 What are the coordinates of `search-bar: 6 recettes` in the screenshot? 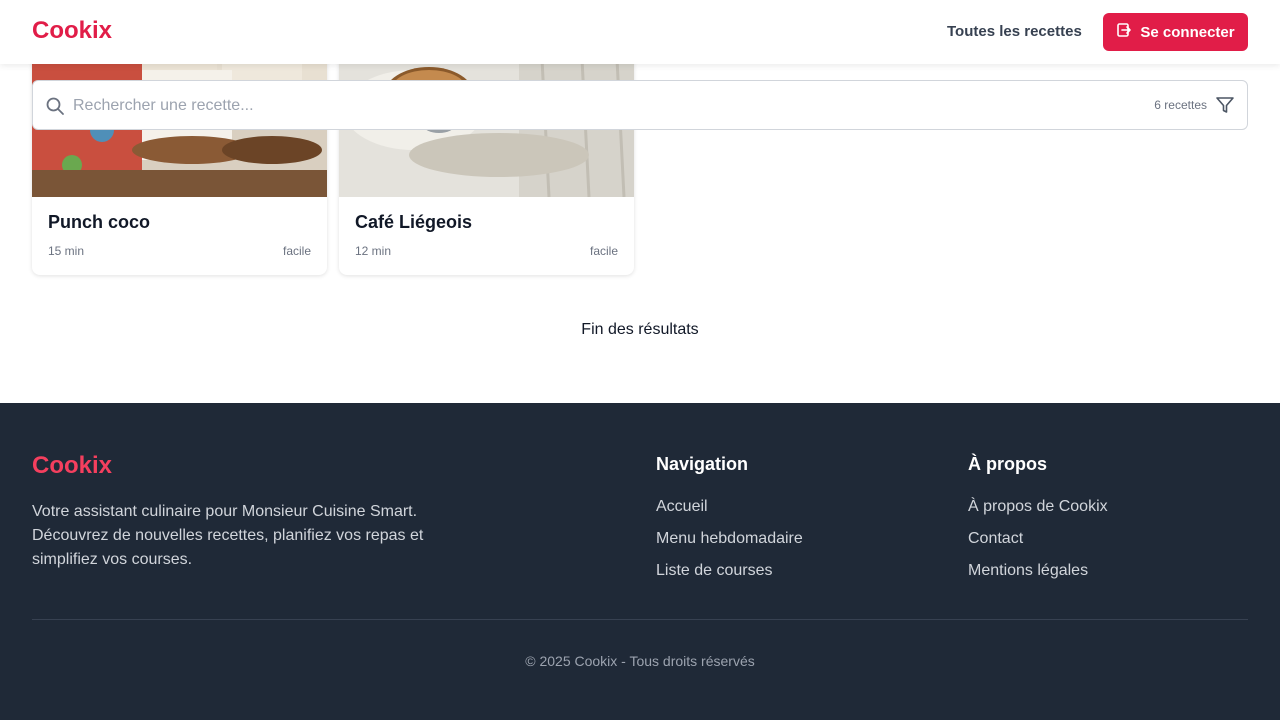 It's located at (640, 105).